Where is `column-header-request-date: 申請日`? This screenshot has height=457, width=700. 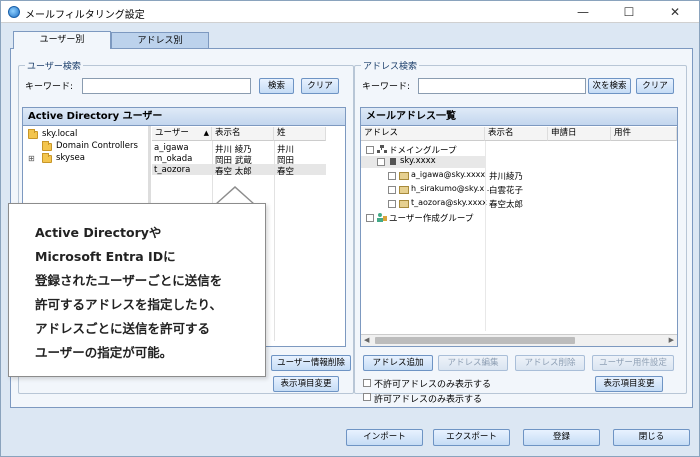 column-header-request-date: 申請日 is located at coordinates (579, 134).